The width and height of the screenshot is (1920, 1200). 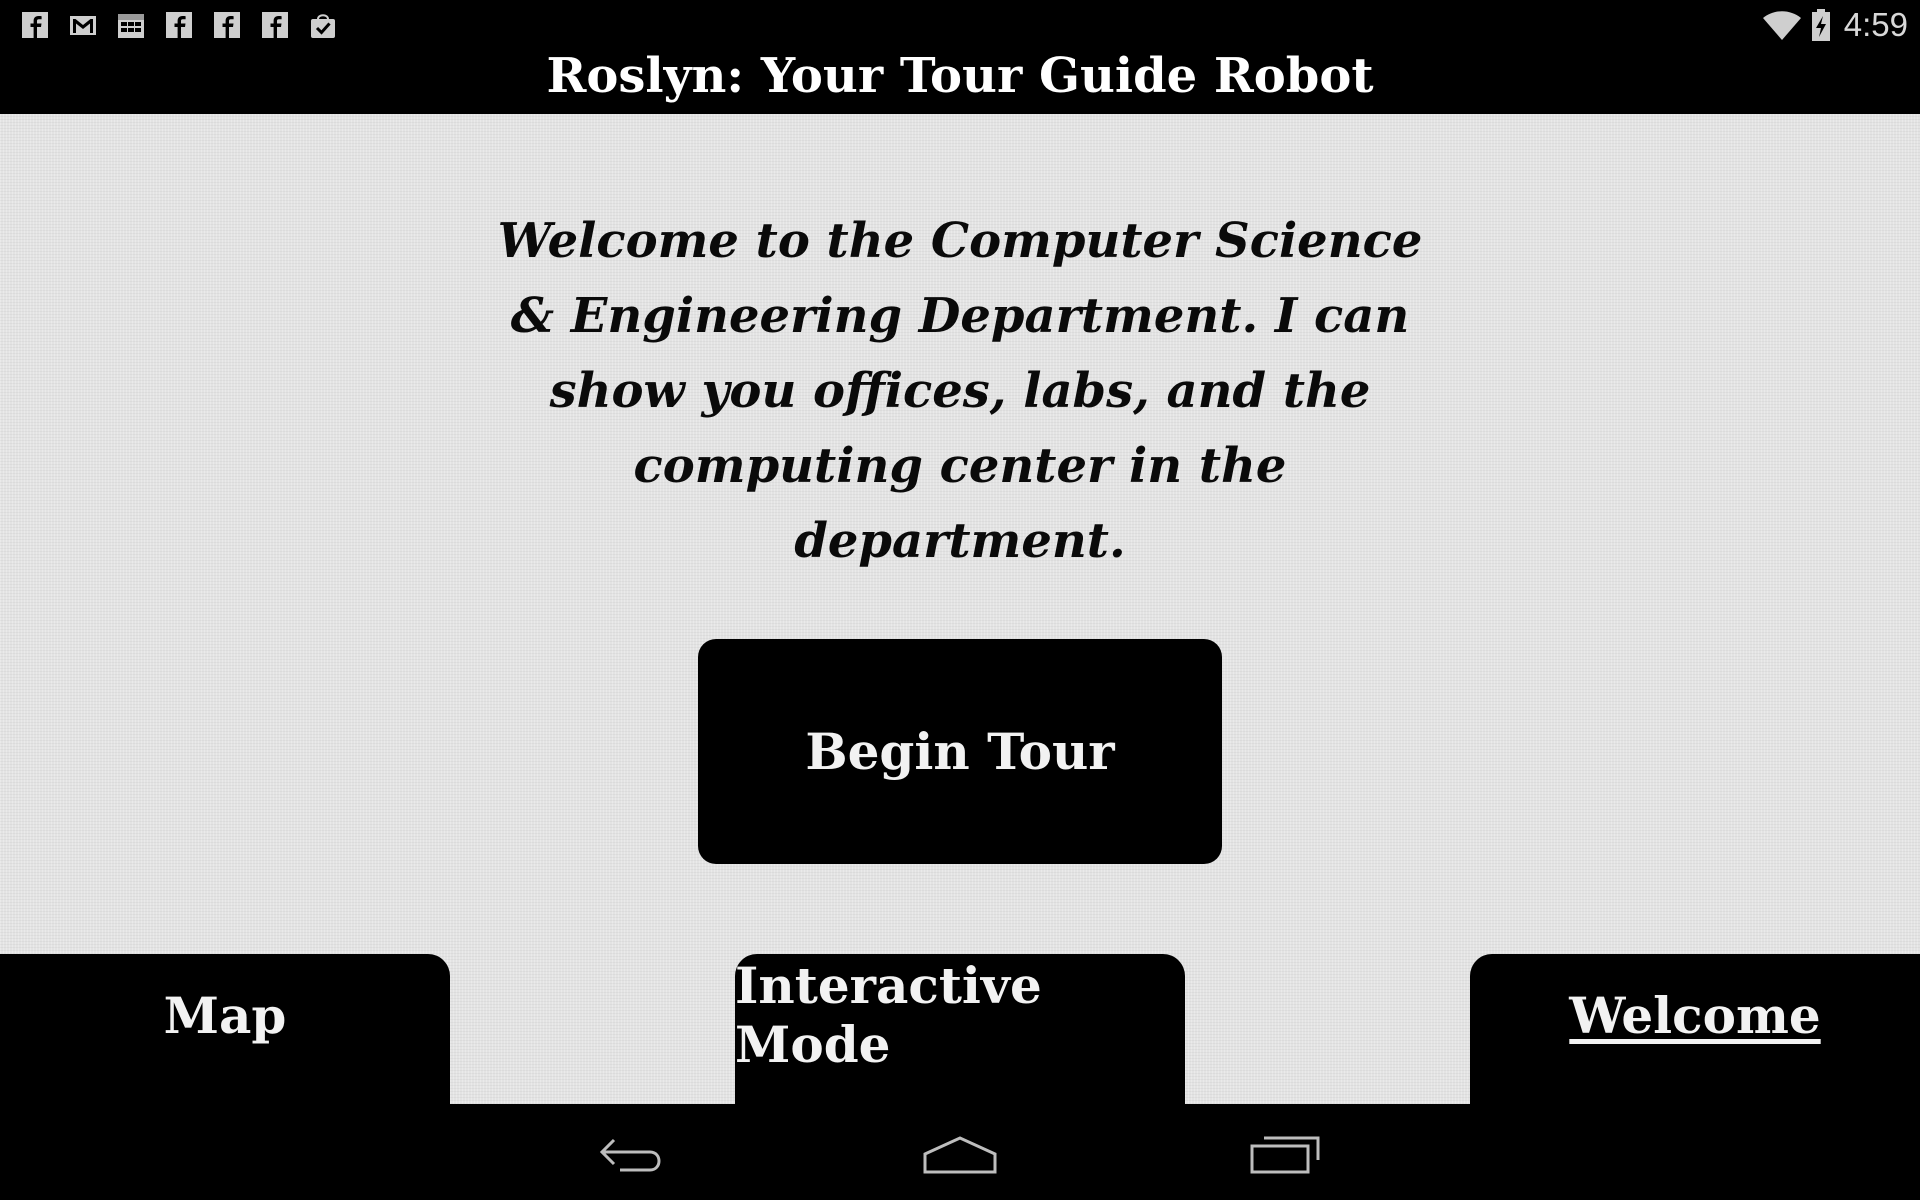 I want to click on calendar-icon, so click(x=131, y=26).